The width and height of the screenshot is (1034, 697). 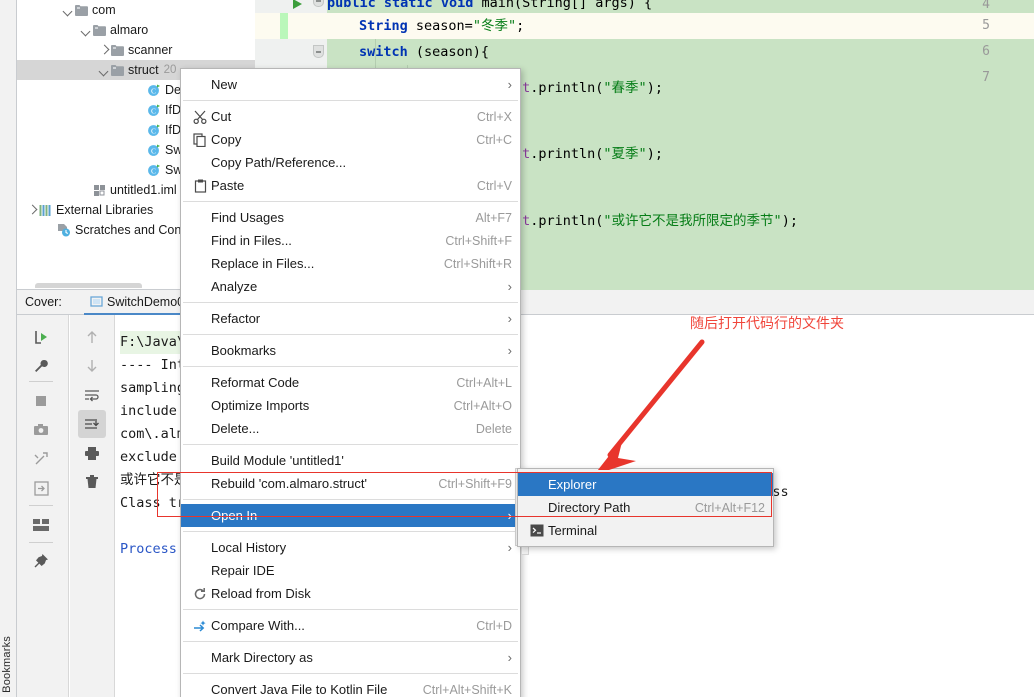 What do you see at coordinates (92, 424) in the screenshot?
I see `scroll-to-end-icon` at bounding box center [92, 424].